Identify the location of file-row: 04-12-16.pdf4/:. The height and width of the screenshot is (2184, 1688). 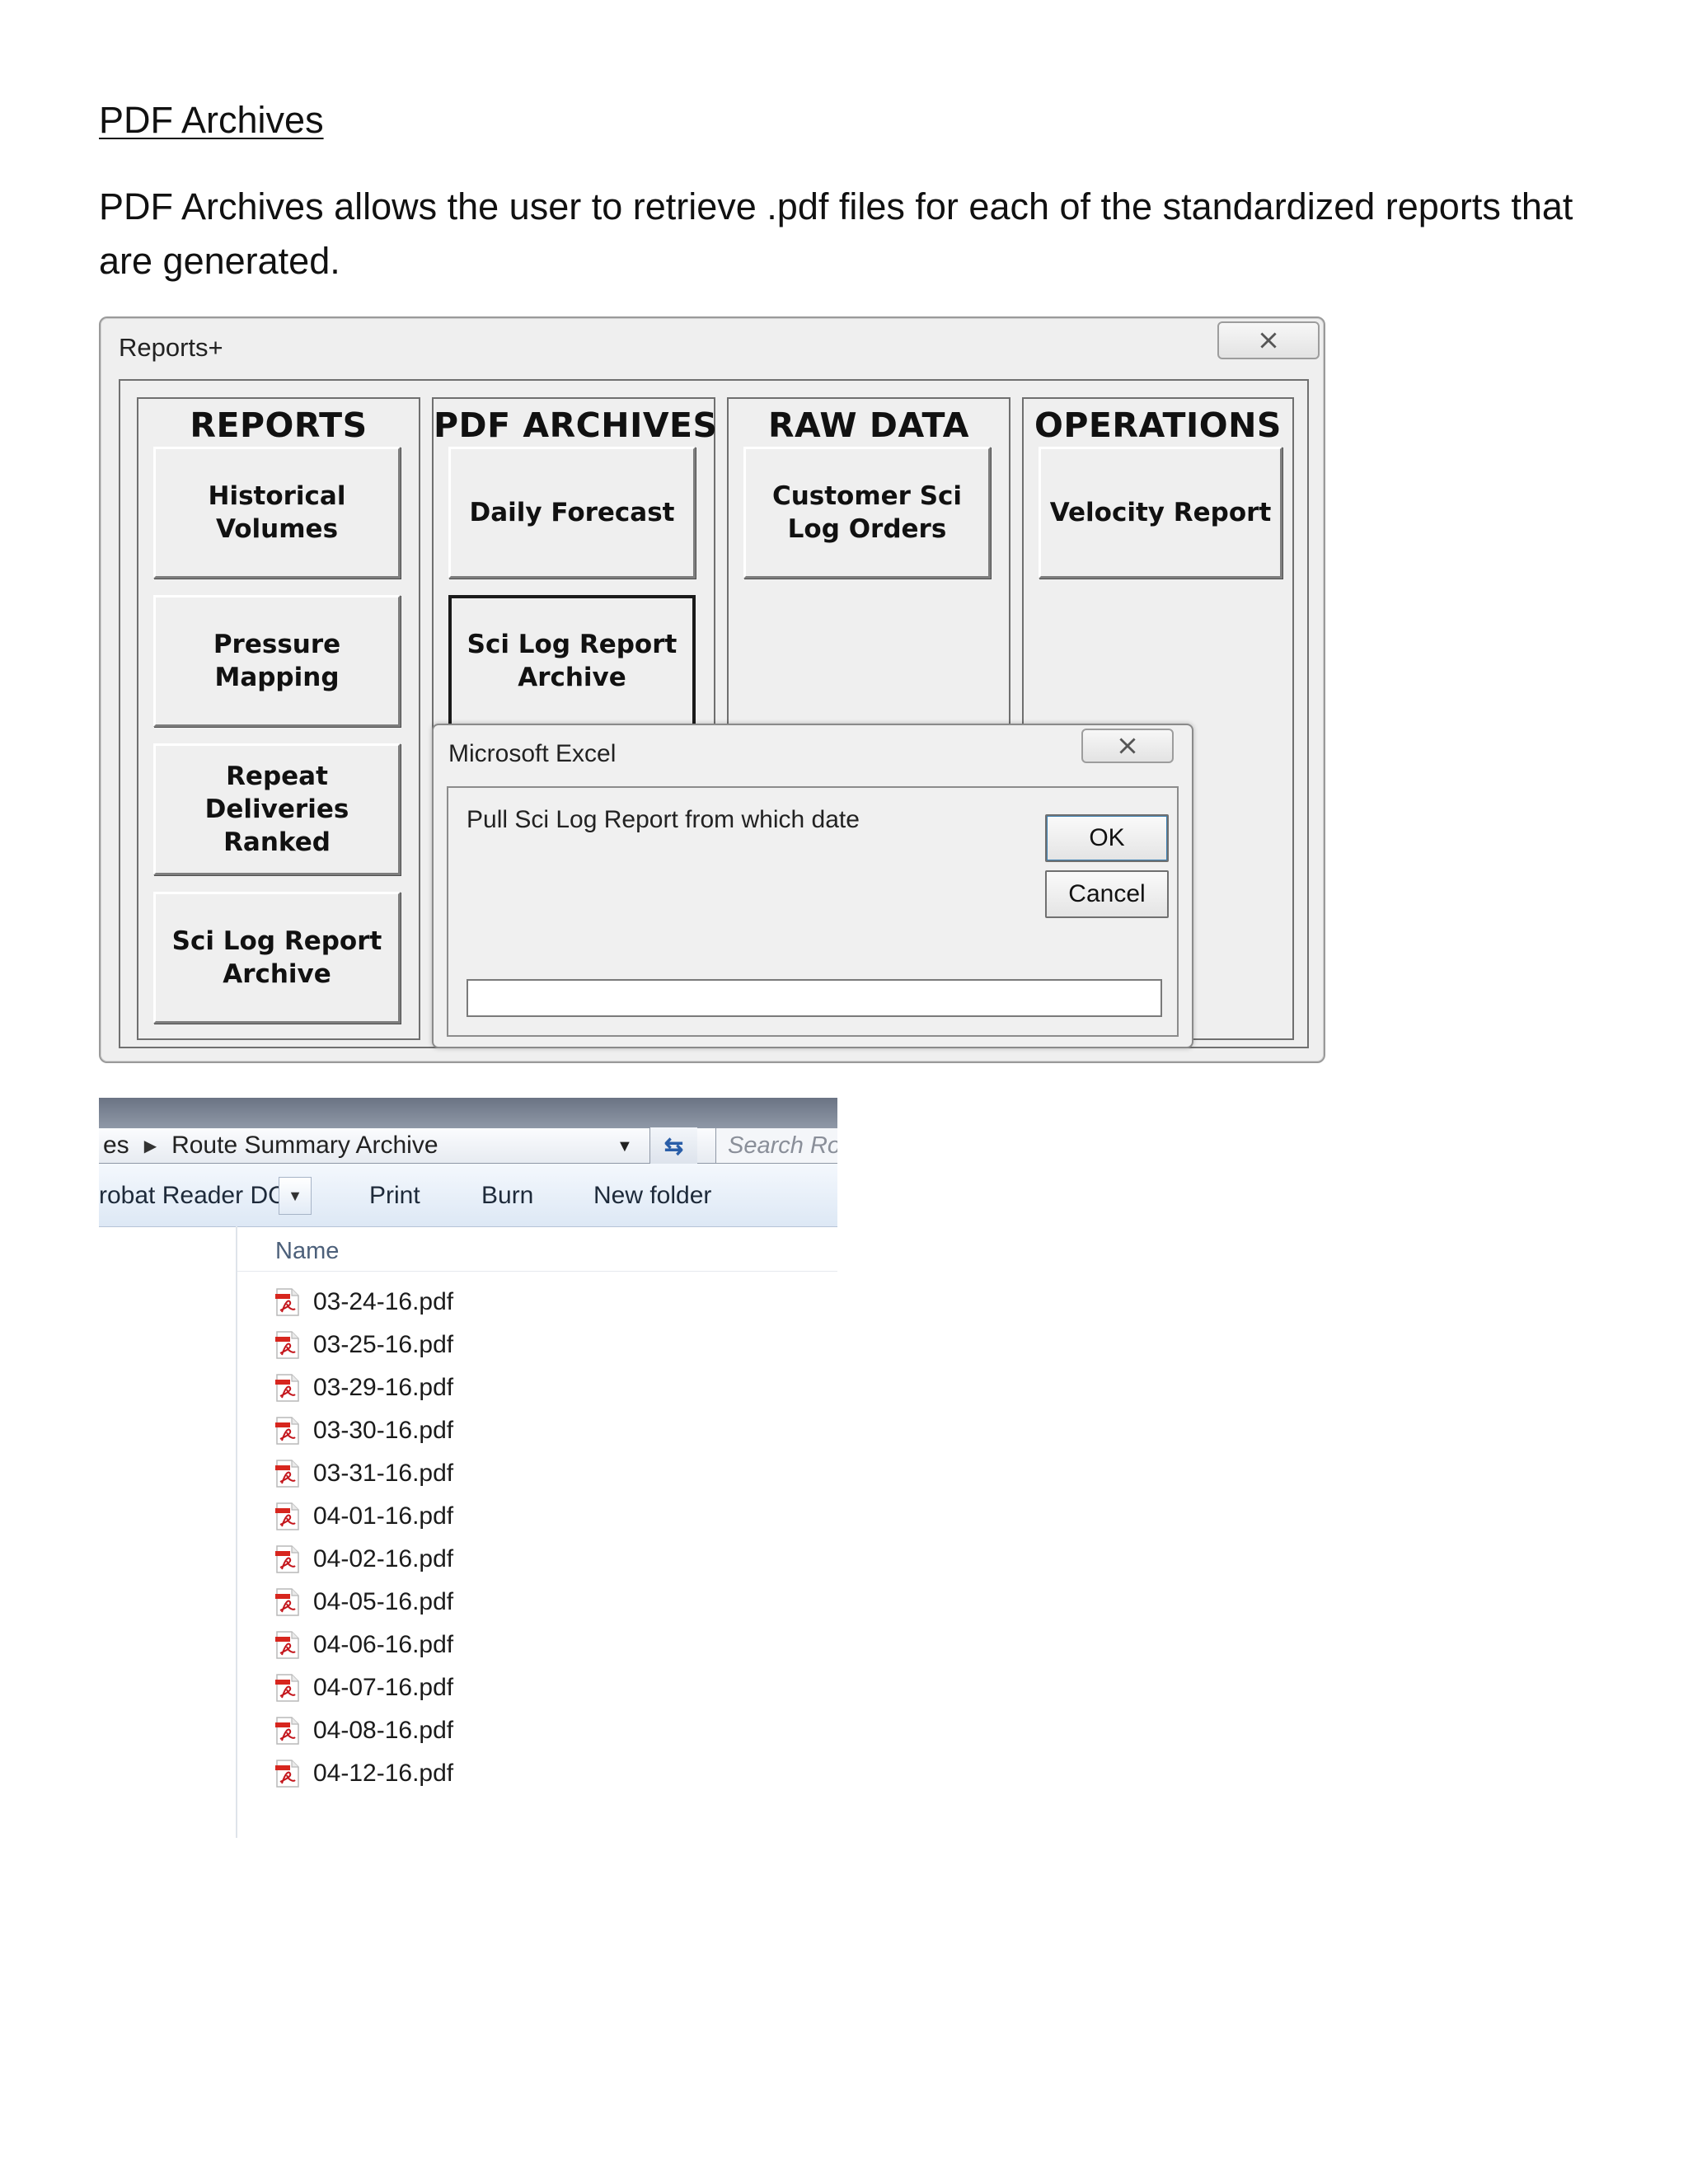
(537, 1773).